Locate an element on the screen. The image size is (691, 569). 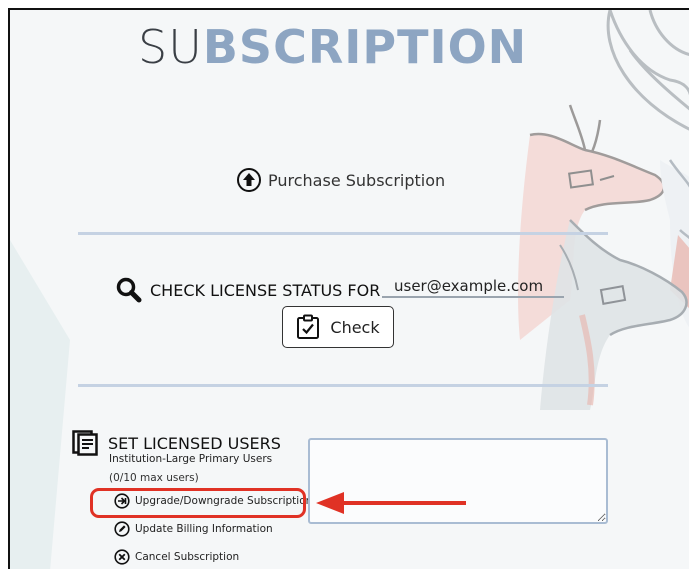
license-check-row: CHECK LICENSE STATUS FOR is located at coordinates (248, 290).